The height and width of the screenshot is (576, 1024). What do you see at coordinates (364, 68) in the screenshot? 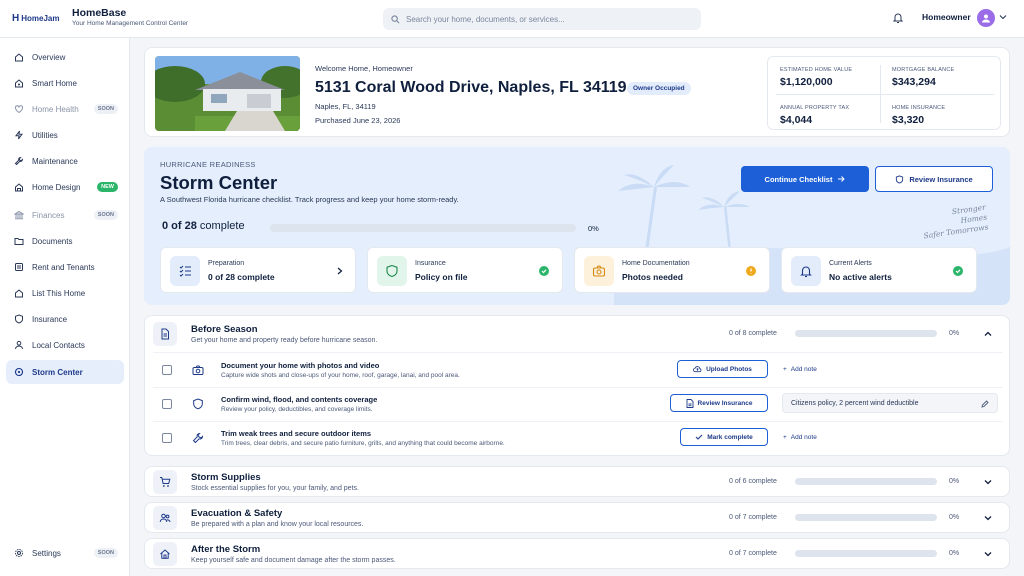
I see `welcome-text: Welcome Home, Homeowner` at bounding box center [364, 68].